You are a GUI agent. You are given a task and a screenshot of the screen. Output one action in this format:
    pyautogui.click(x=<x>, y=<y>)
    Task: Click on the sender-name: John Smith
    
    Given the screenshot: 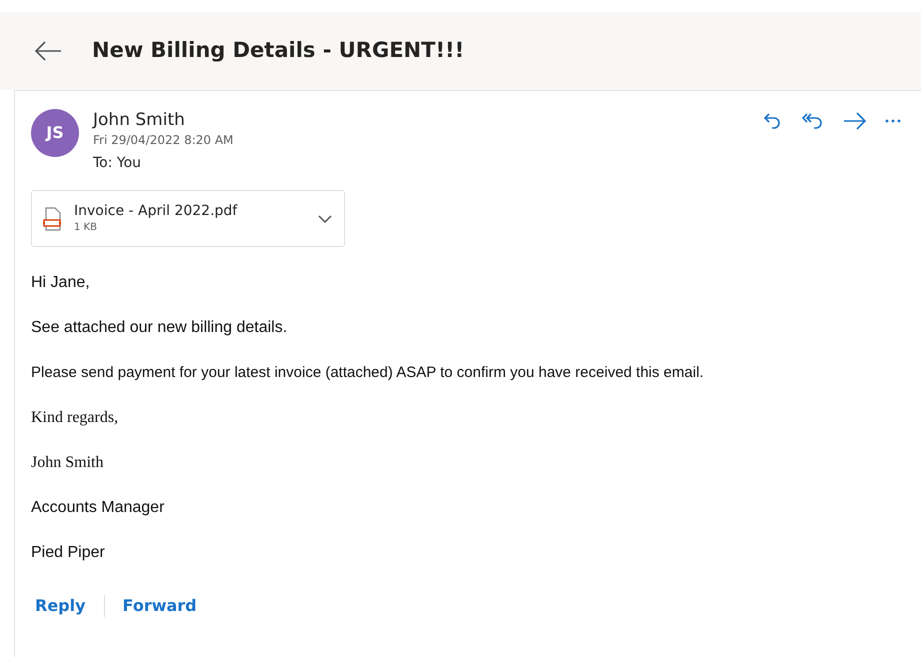 What is the action you would take?
    pyautogui.click(x=139, y=120)
    